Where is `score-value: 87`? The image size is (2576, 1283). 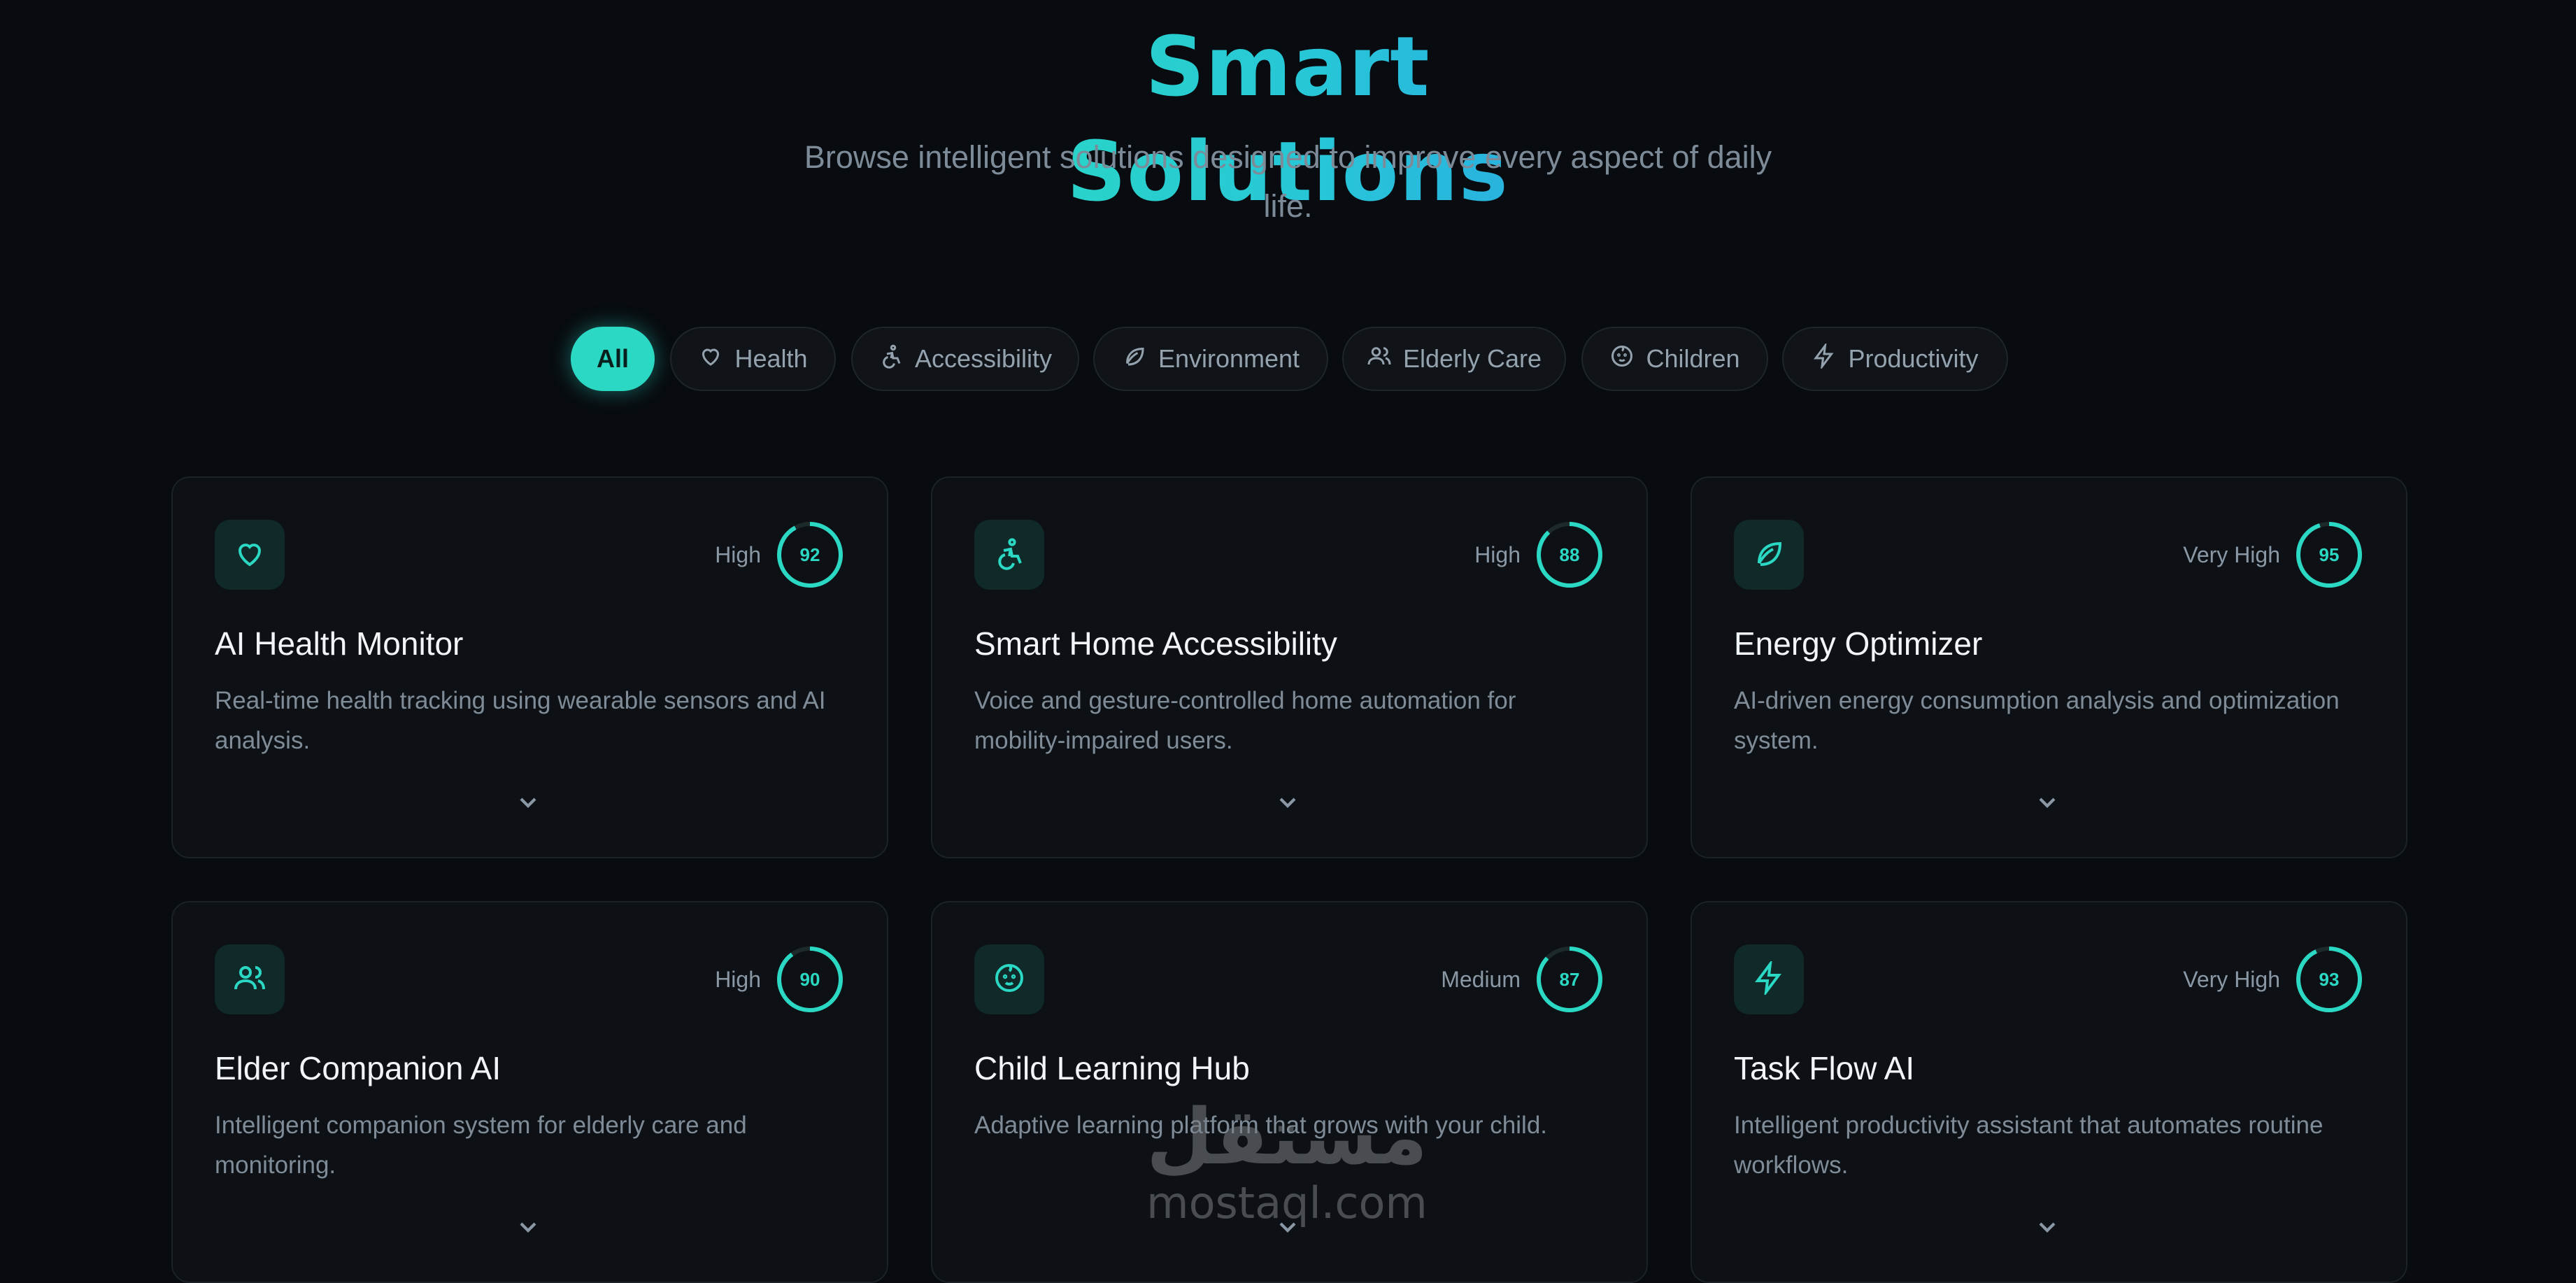
score-value: 87 is located at coordinates (1569, 979).